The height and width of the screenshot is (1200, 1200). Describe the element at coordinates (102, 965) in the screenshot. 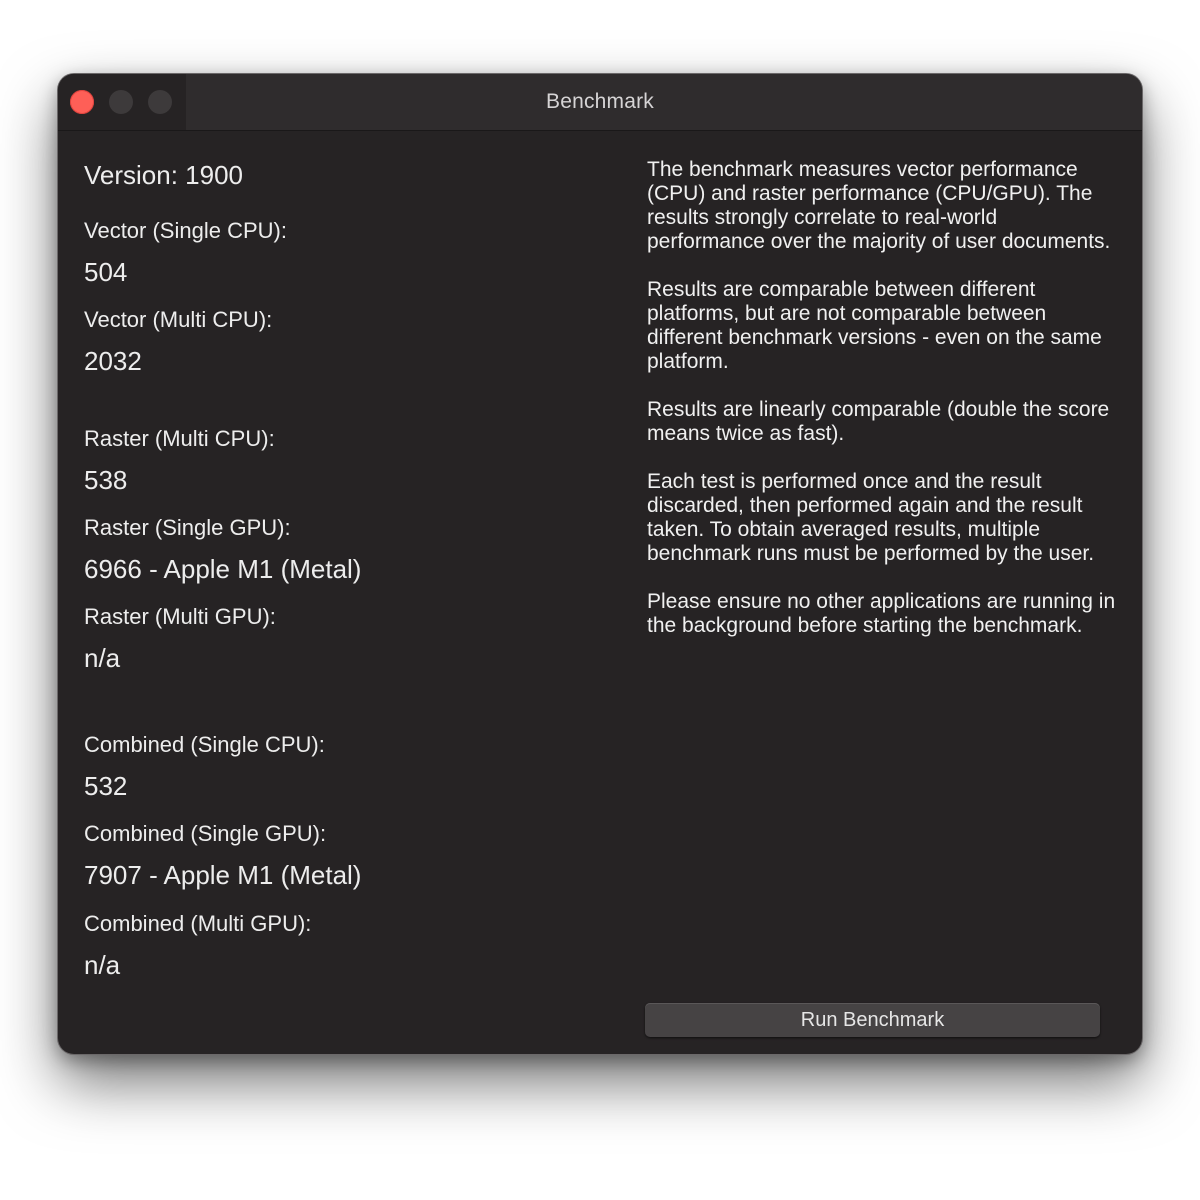

I see `combined-multi-gpu-value: n/a` at that location.